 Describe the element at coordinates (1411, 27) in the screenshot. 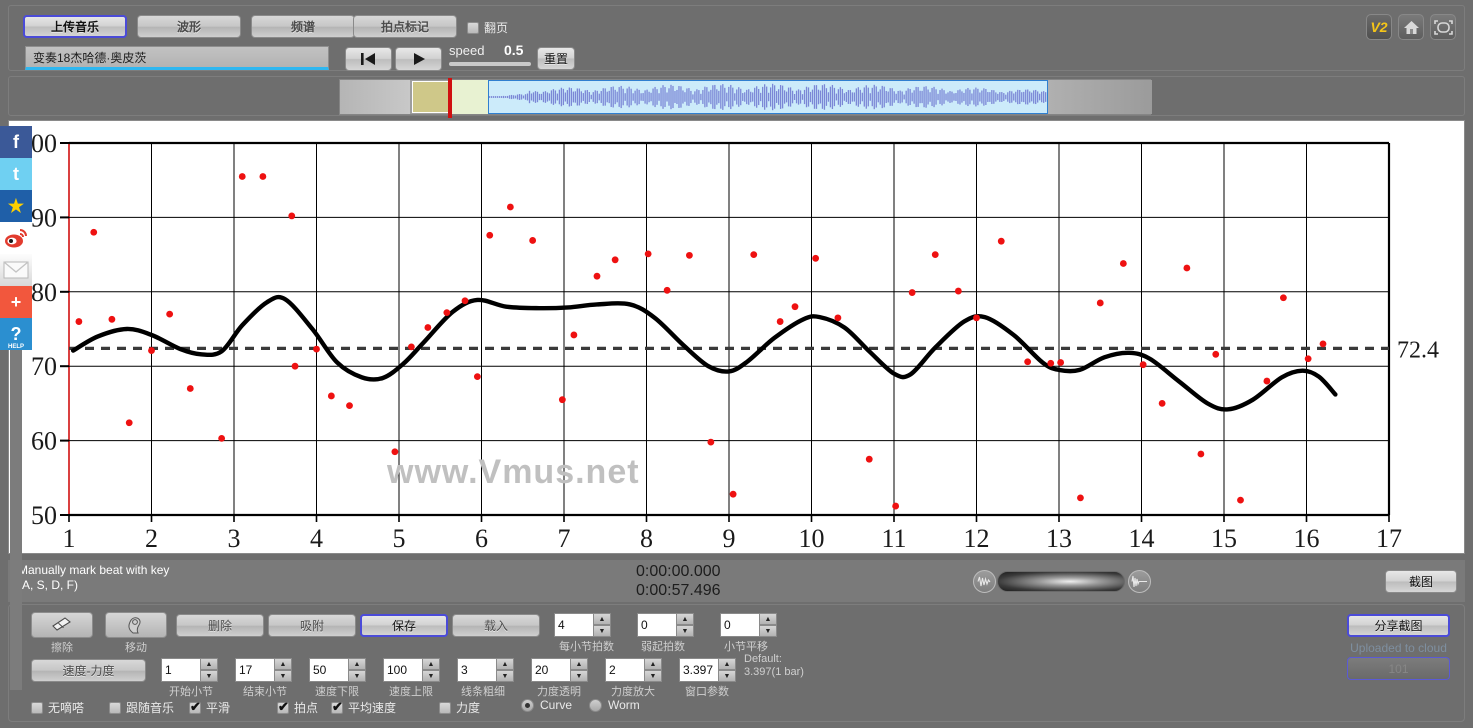

I see `home-icon` at that location.